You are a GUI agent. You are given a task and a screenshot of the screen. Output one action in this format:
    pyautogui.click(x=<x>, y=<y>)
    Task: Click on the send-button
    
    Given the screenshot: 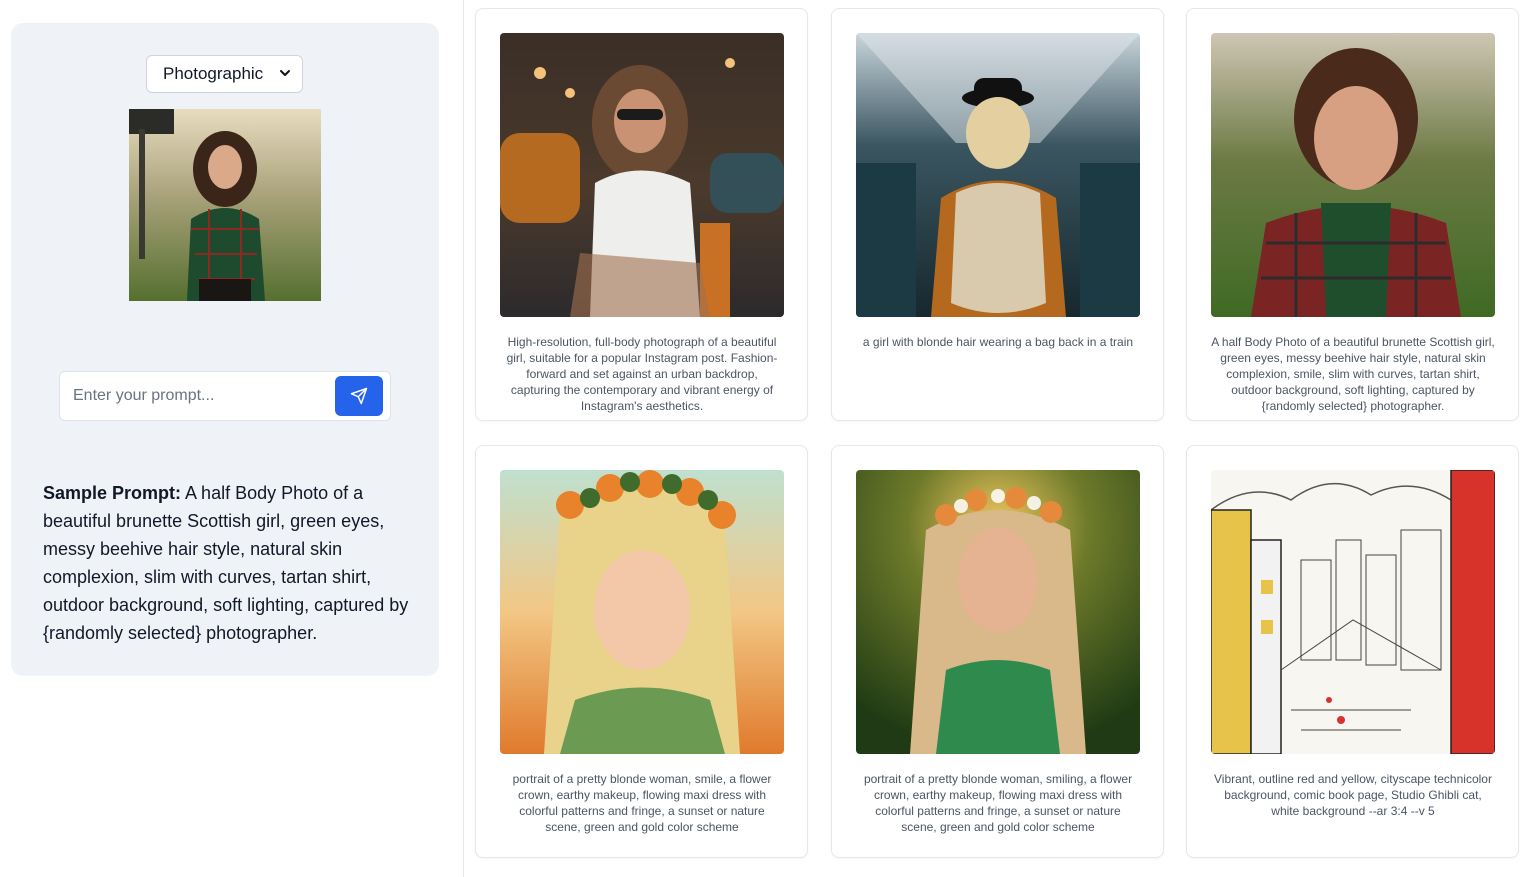 What is the action you would take?
    pyautogui.click(x=359, y=396)
    